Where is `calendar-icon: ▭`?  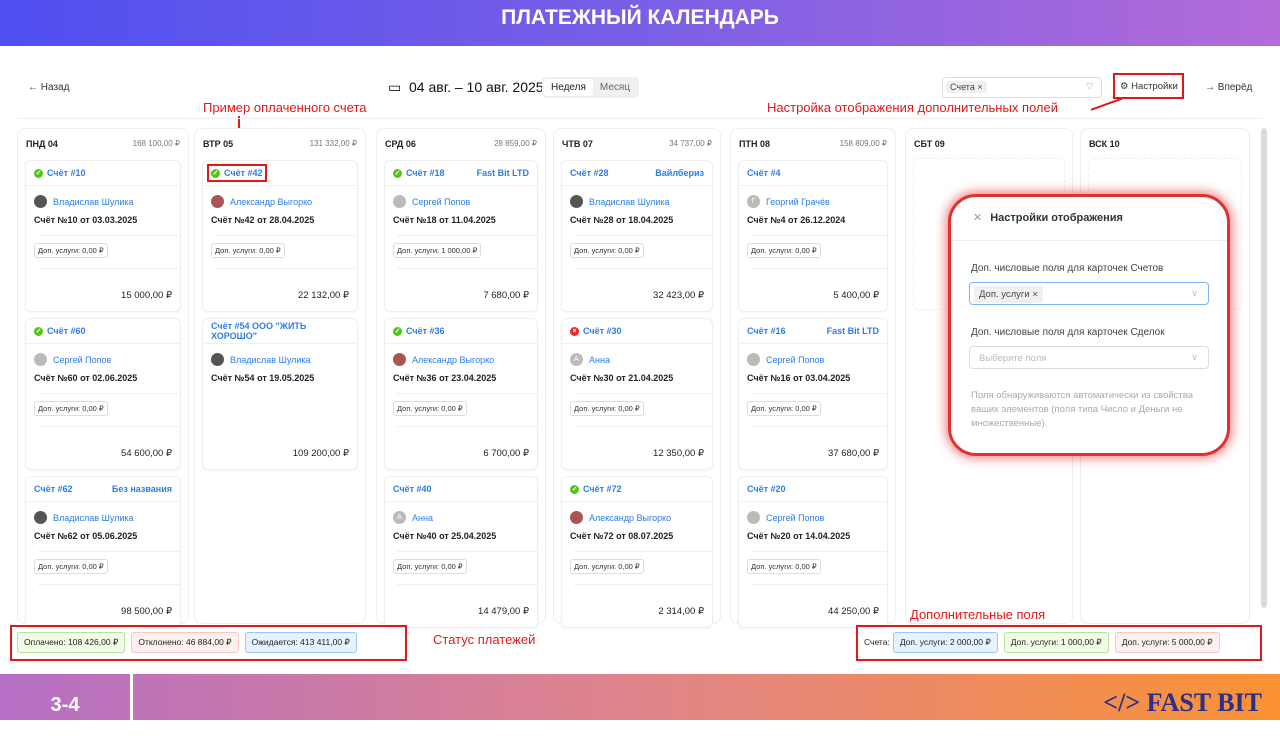 calendar-icon: ▭ is located at coordinates (395, 87).